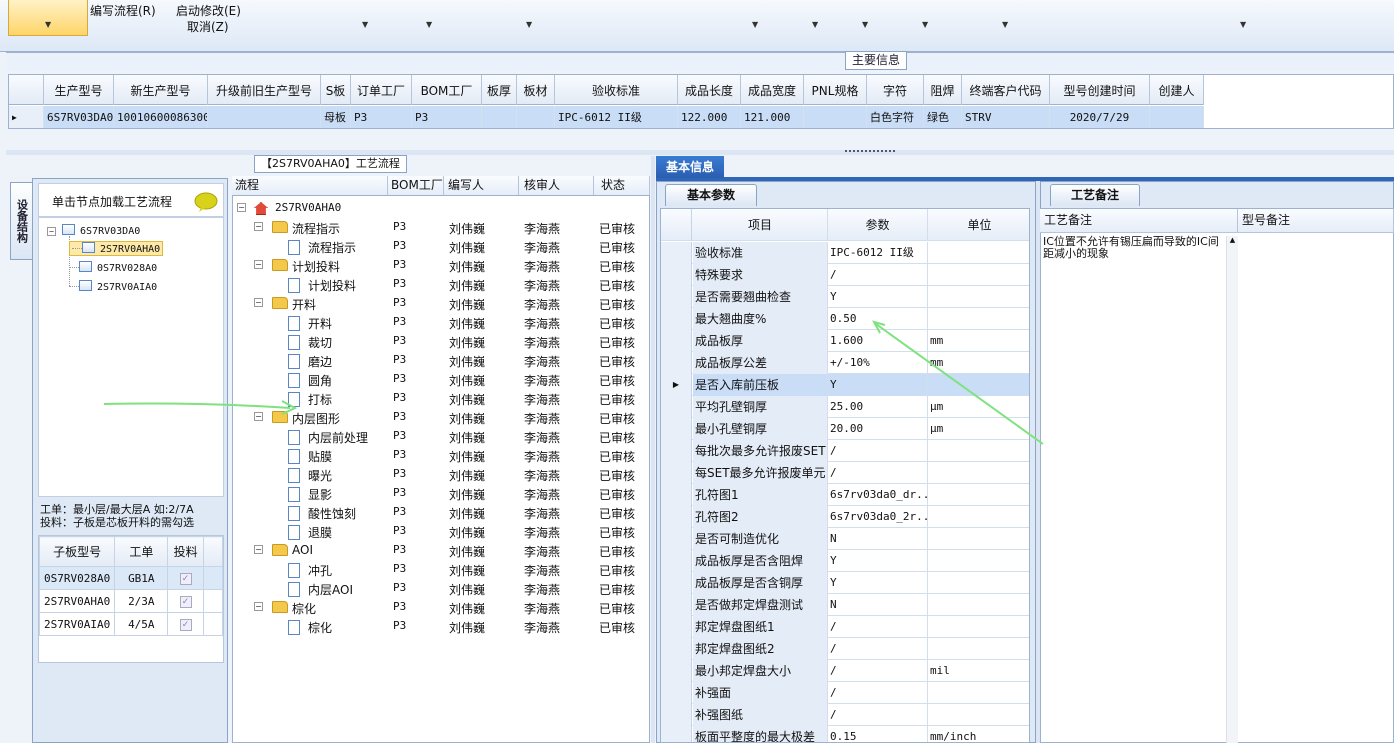 The height and width of the screenshot is (743, 1394). I want to click on annotation-arrows, so click(573, 382).